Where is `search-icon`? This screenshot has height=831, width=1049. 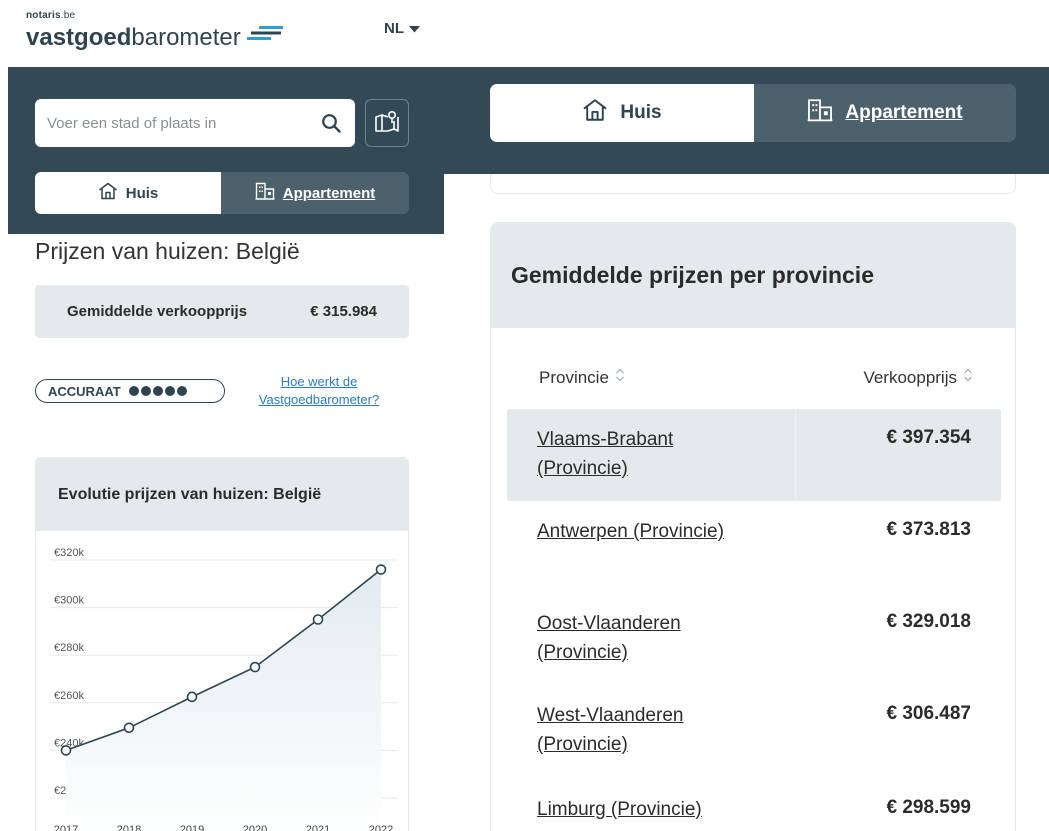
search-icon is located at coordinates (331, 125).